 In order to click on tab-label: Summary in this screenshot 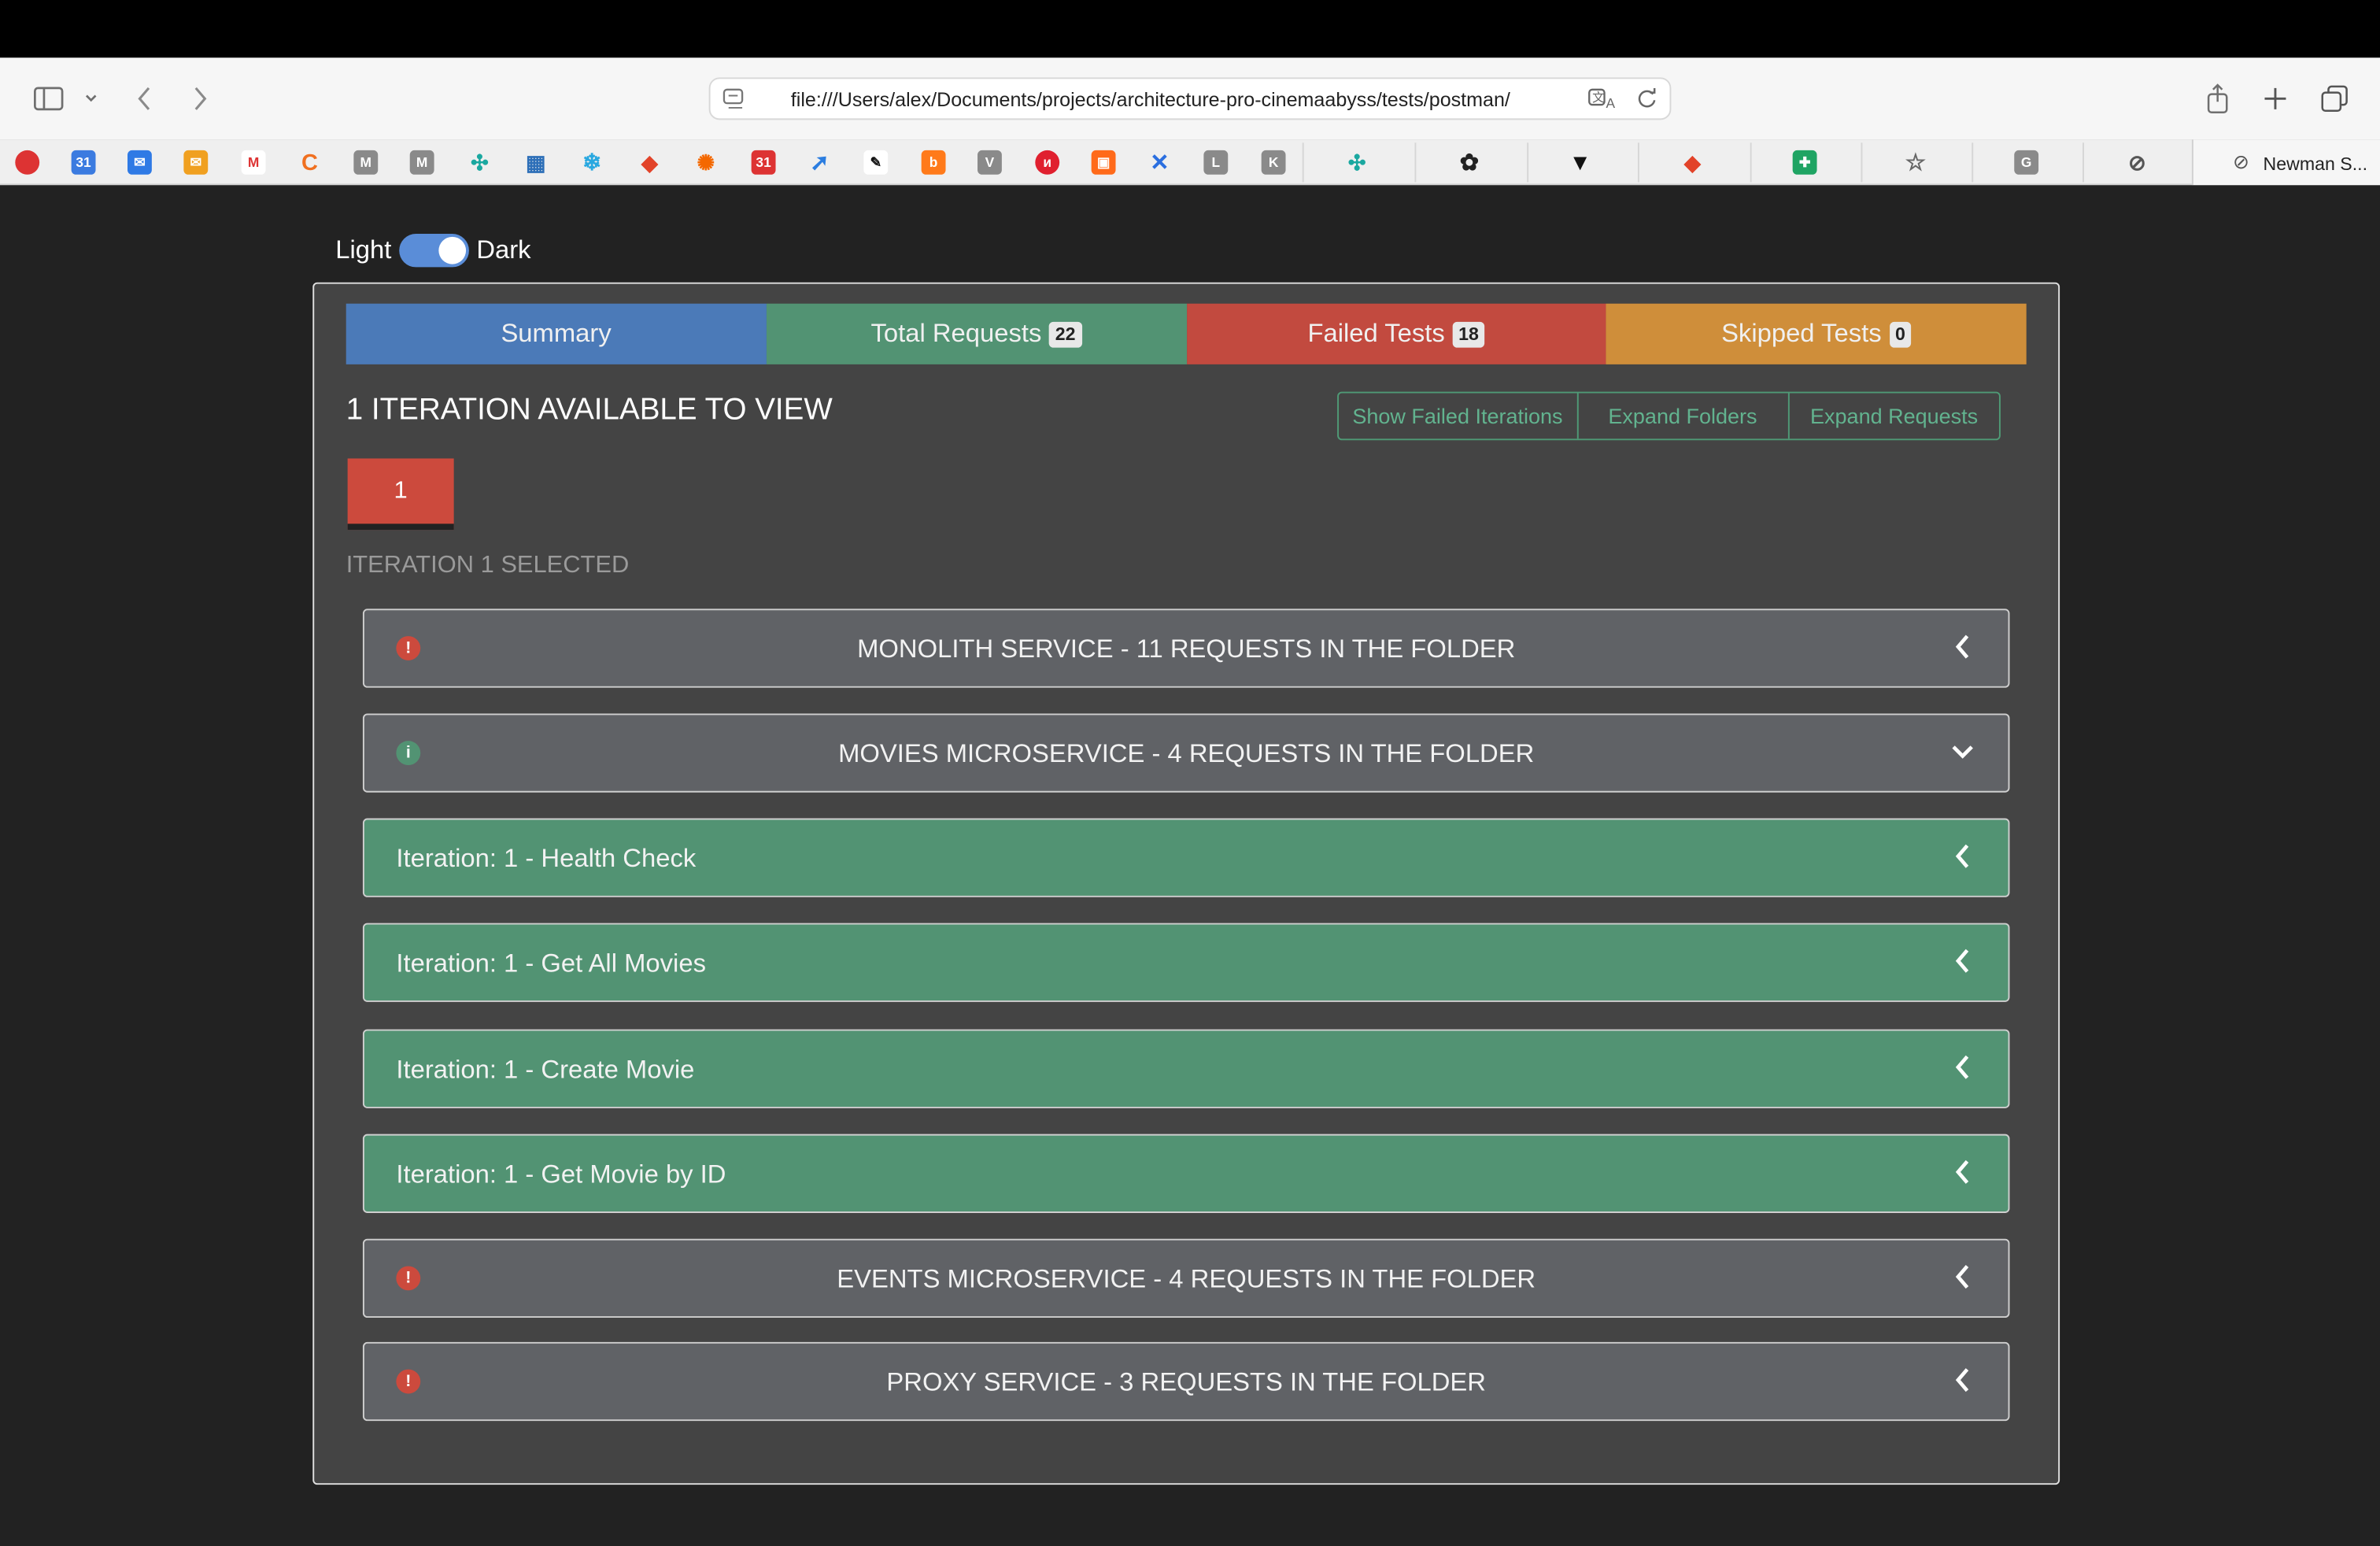, I will do `click(556, 333)`.